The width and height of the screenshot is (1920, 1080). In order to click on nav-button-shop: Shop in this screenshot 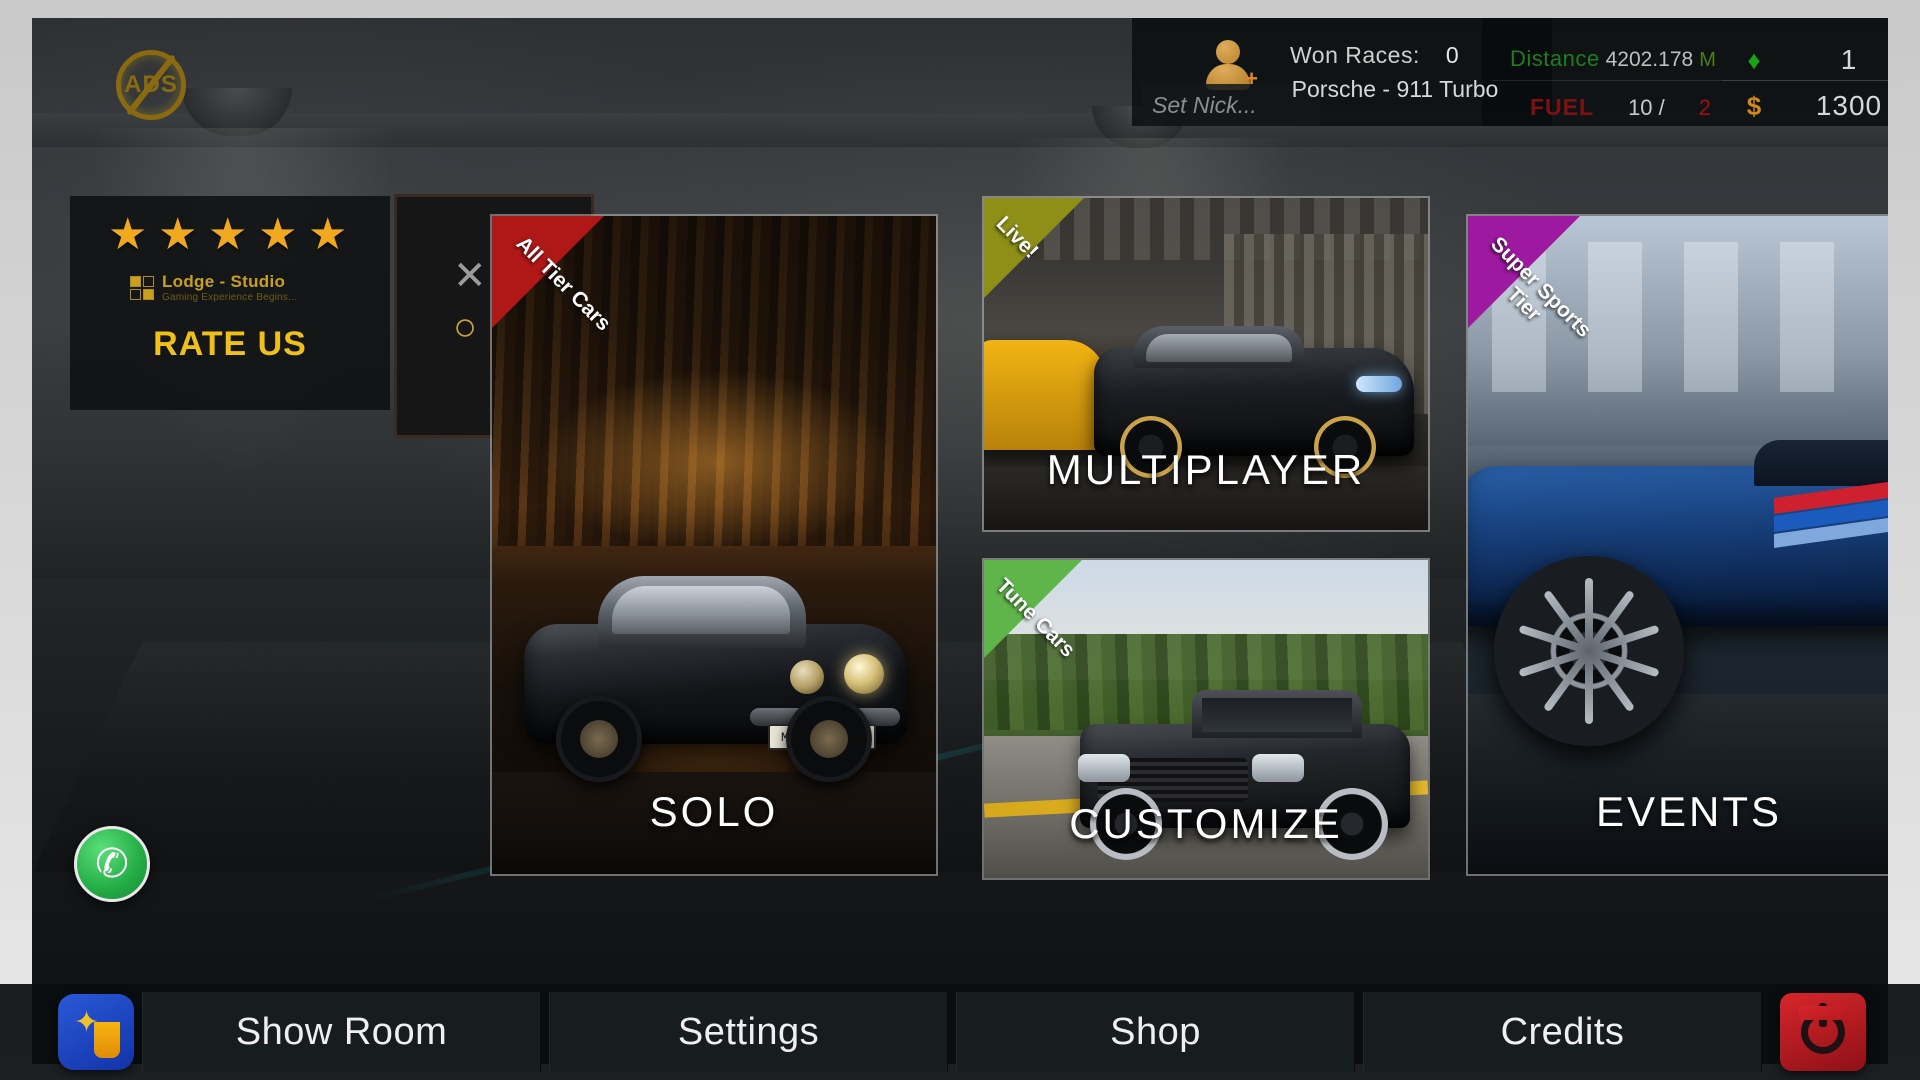, I will do `click(1155, 1032)`.